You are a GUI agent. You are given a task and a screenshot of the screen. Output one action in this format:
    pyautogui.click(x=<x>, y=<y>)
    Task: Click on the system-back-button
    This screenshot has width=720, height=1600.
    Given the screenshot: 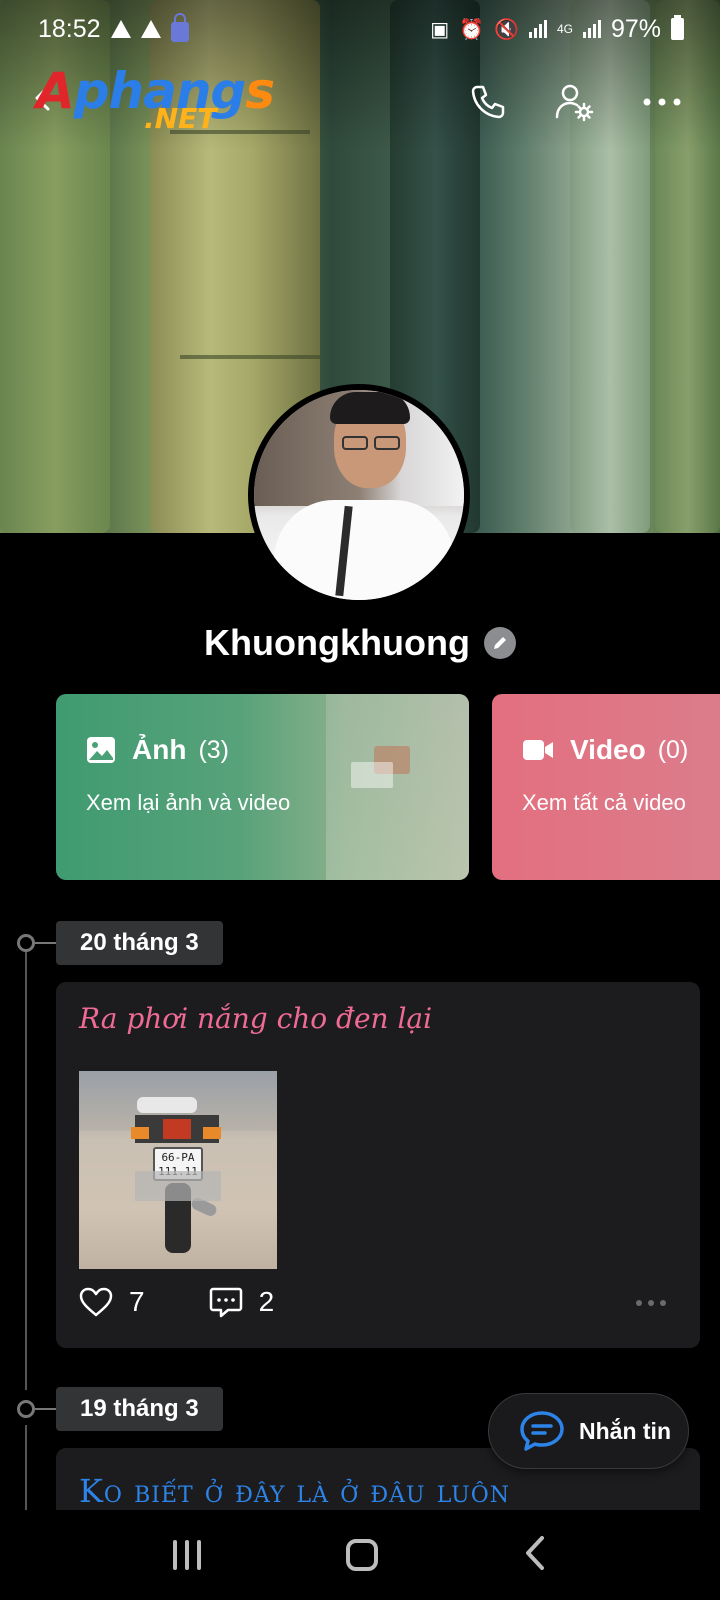 What is the action you would take?
    pyautogui.click(x=535, y=1555)
    